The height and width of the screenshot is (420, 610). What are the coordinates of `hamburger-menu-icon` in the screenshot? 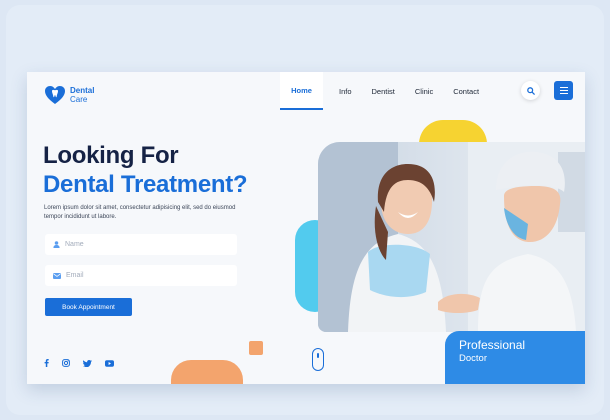 It's located at (563, 90).